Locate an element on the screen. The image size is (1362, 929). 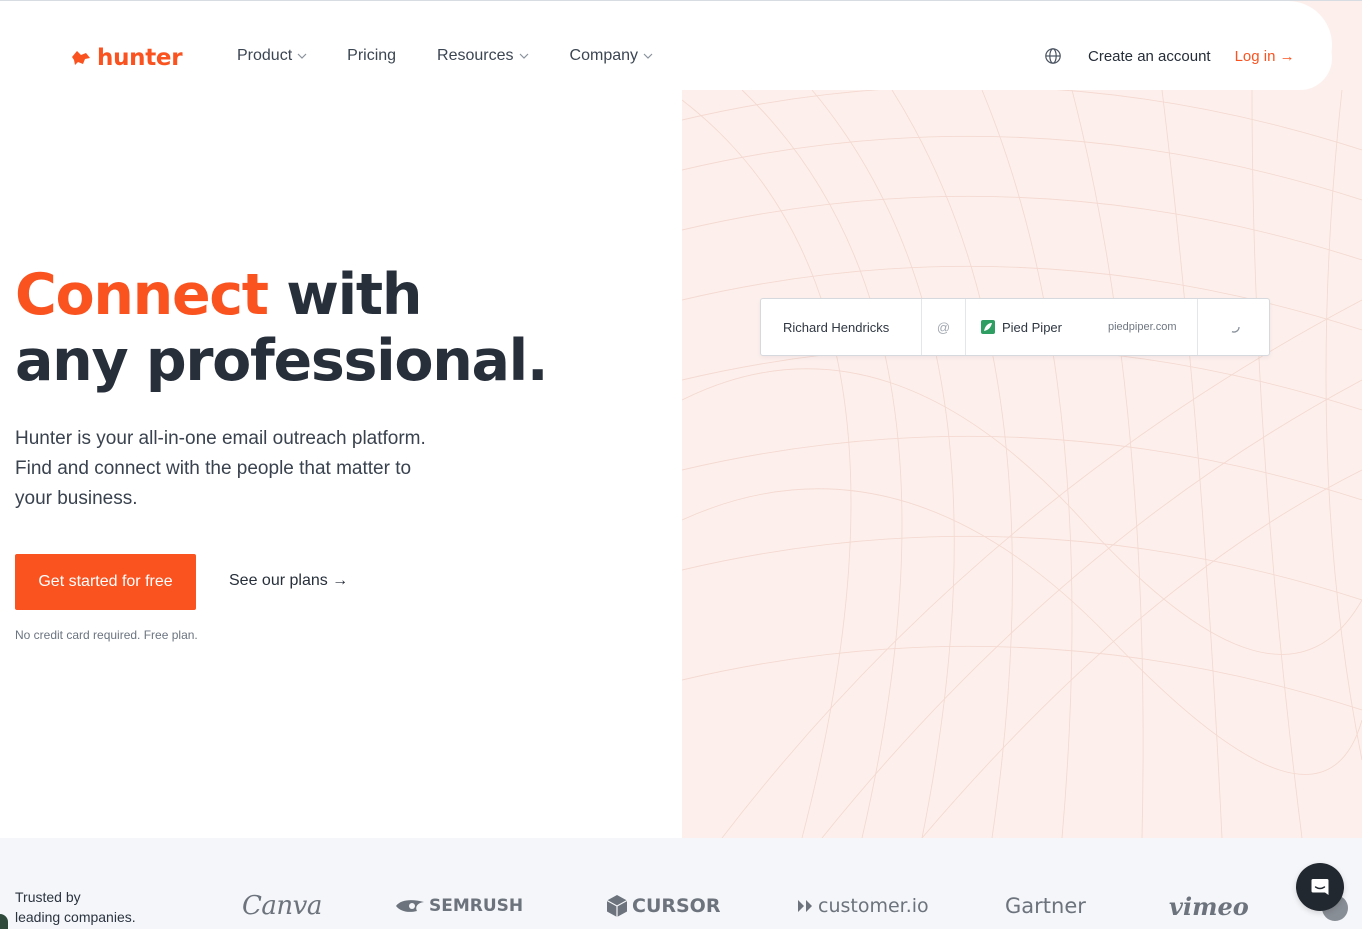
pied-piper-logo-icon is located at coordinates (988, 327).